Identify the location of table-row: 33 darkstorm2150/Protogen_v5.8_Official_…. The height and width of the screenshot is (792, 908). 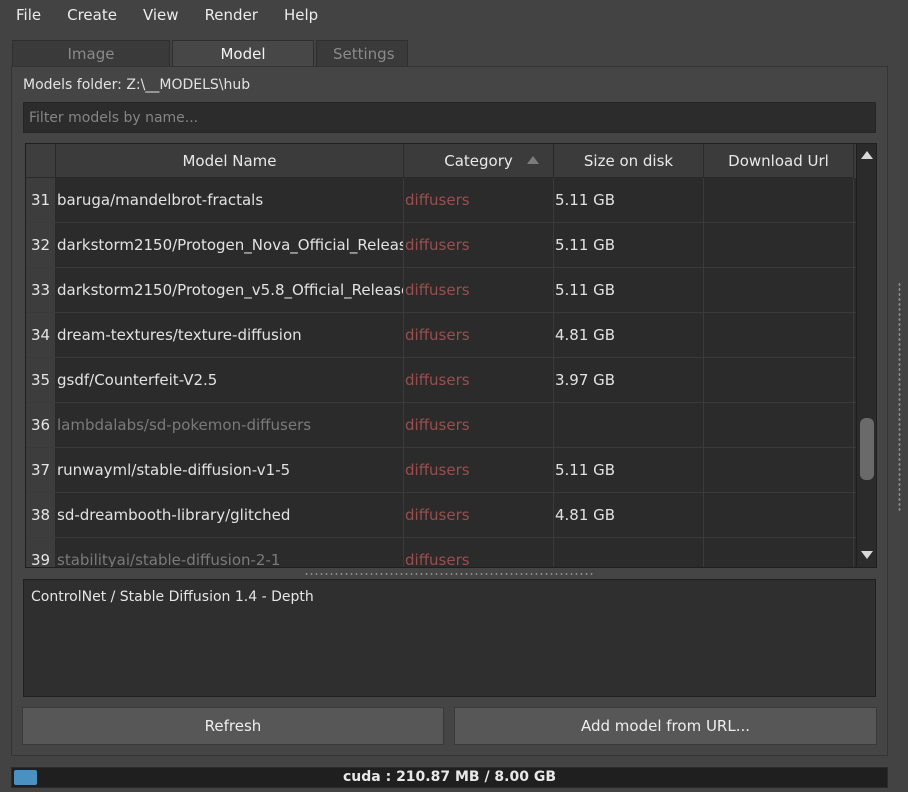
(441, 290).